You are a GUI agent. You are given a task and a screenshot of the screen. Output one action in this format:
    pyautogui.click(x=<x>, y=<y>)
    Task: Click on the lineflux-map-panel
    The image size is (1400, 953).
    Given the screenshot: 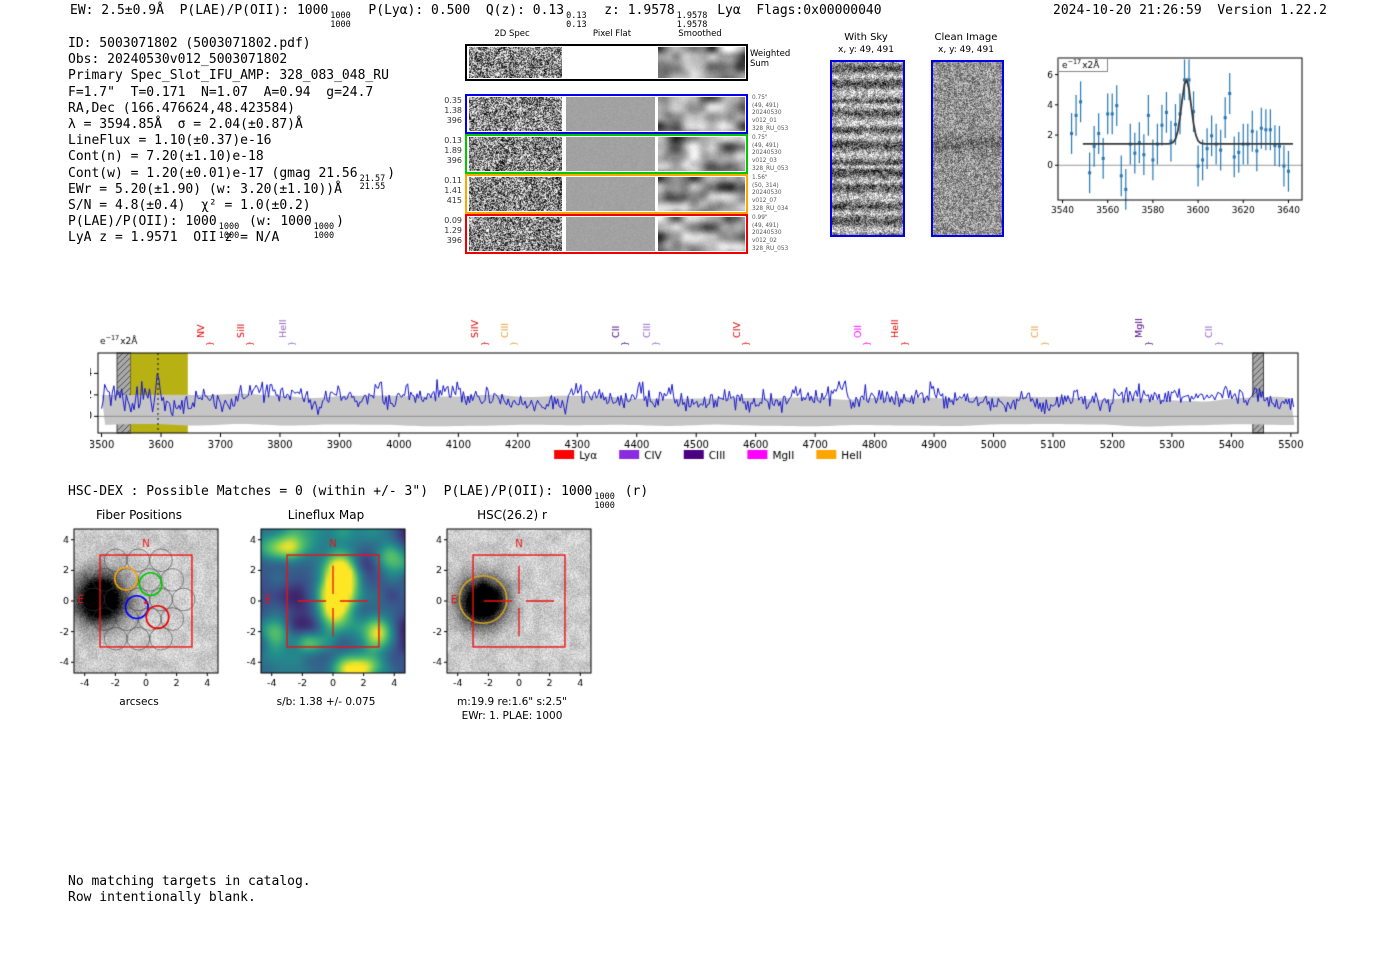 What is the action you would take?
    pyautogui.click(x=326, y=610)
    